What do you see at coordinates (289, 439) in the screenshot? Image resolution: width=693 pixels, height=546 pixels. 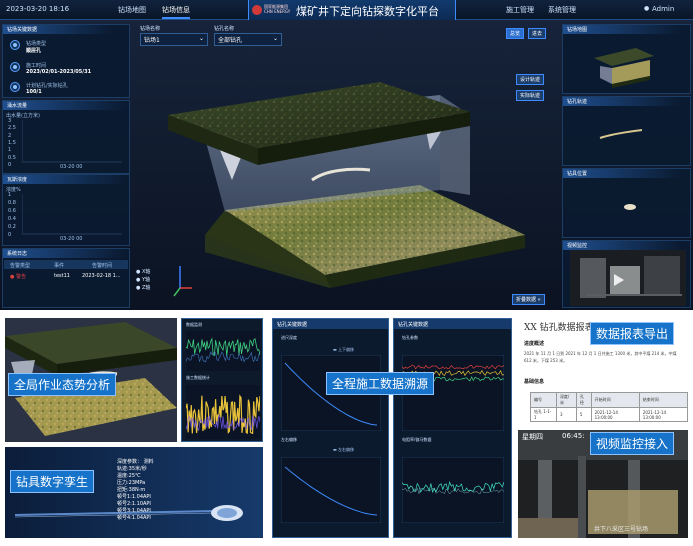 I see `leftright-subtitle: 左右偏移` at bounding box center [289, 439].